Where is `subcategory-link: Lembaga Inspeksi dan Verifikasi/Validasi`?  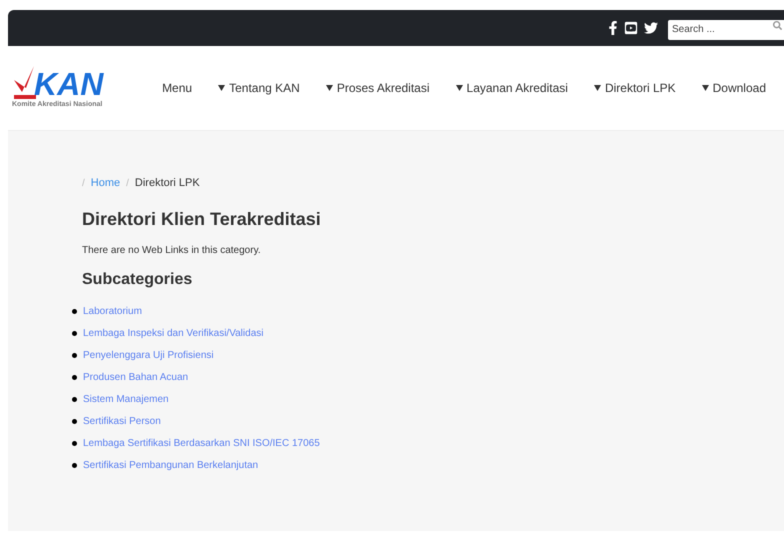
subcategory-link: Lembaga Inspeksi dan Verifikasi/Validasi is located at coordinates (173, 334).